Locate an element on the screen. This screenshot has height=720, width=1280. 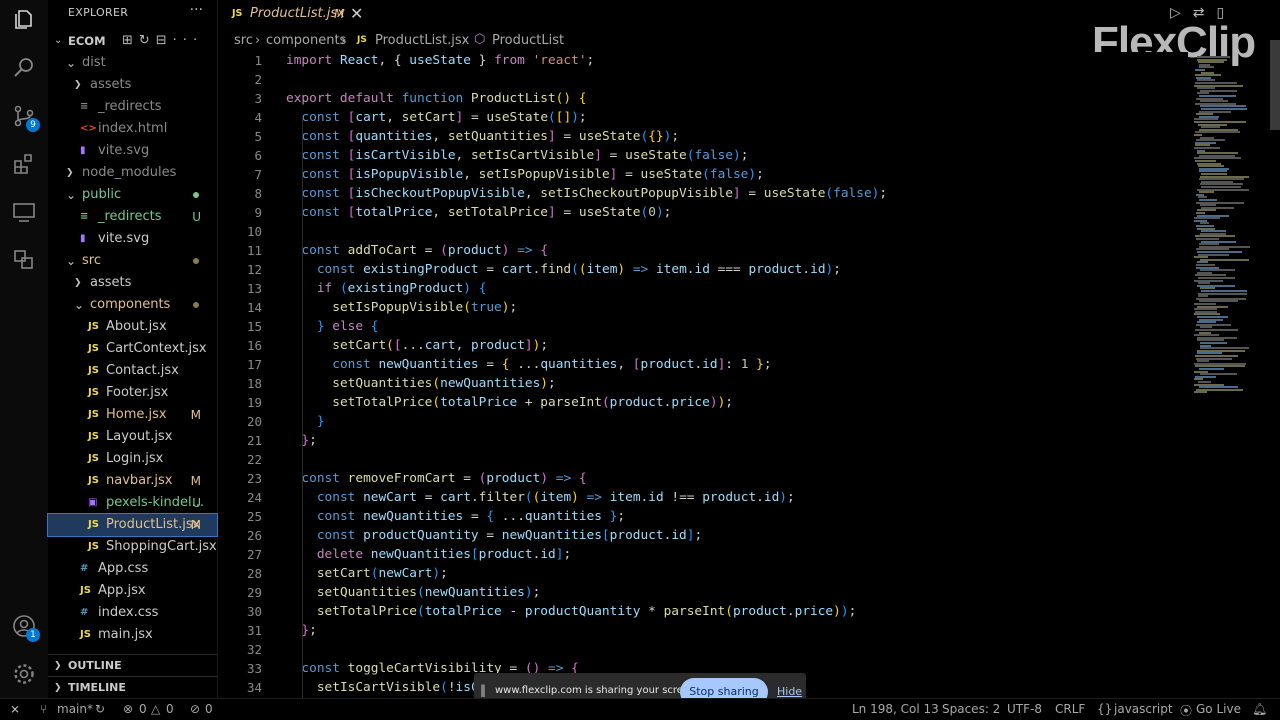
remote-explorer-icon is located at coordinates (24, 212).